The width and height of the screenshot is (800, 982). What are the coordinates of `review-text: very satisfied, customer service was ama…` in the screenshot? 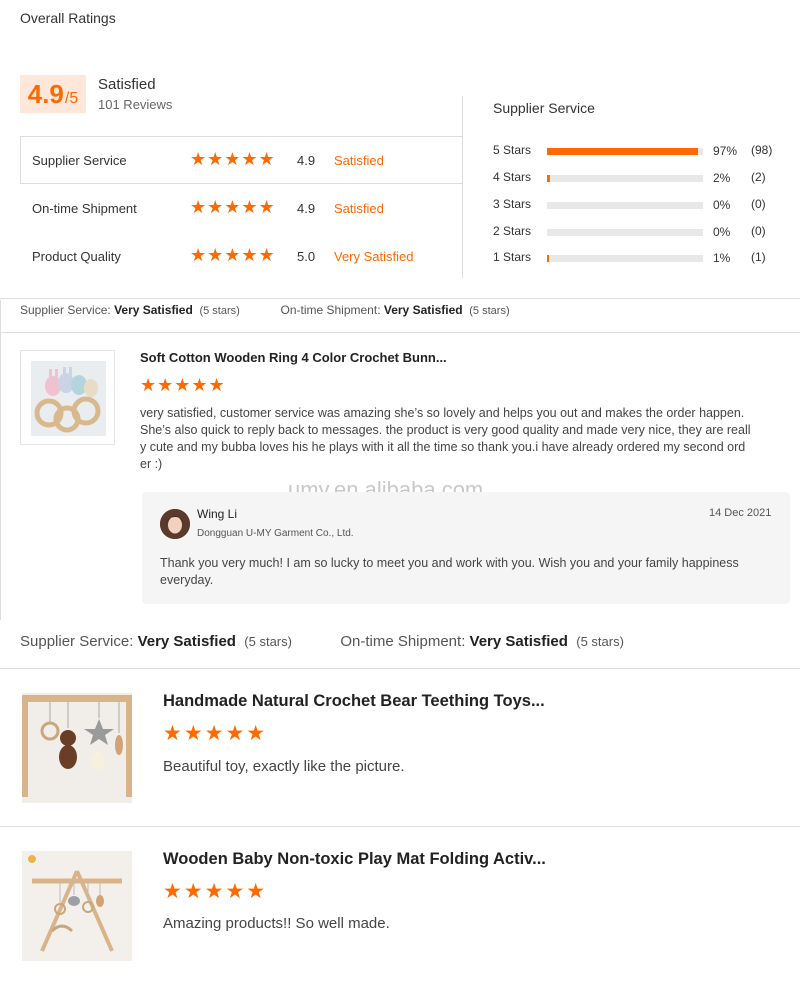 It's located at (445, 438).